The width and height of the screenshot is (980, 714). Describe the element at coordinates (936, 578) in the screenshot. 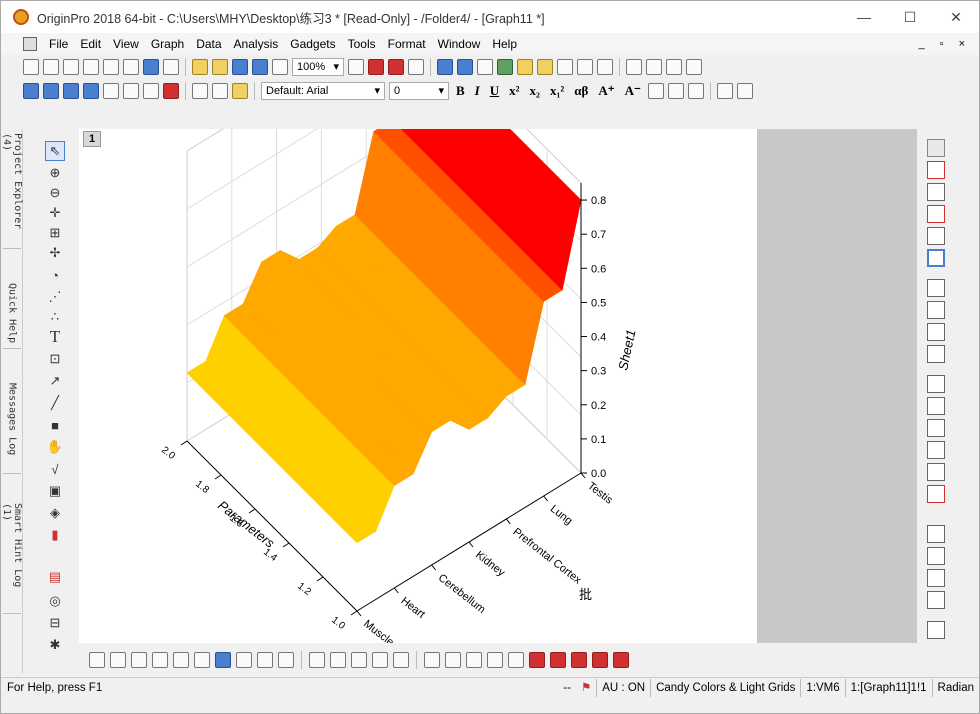

I see `layout-3-icon` at that location.